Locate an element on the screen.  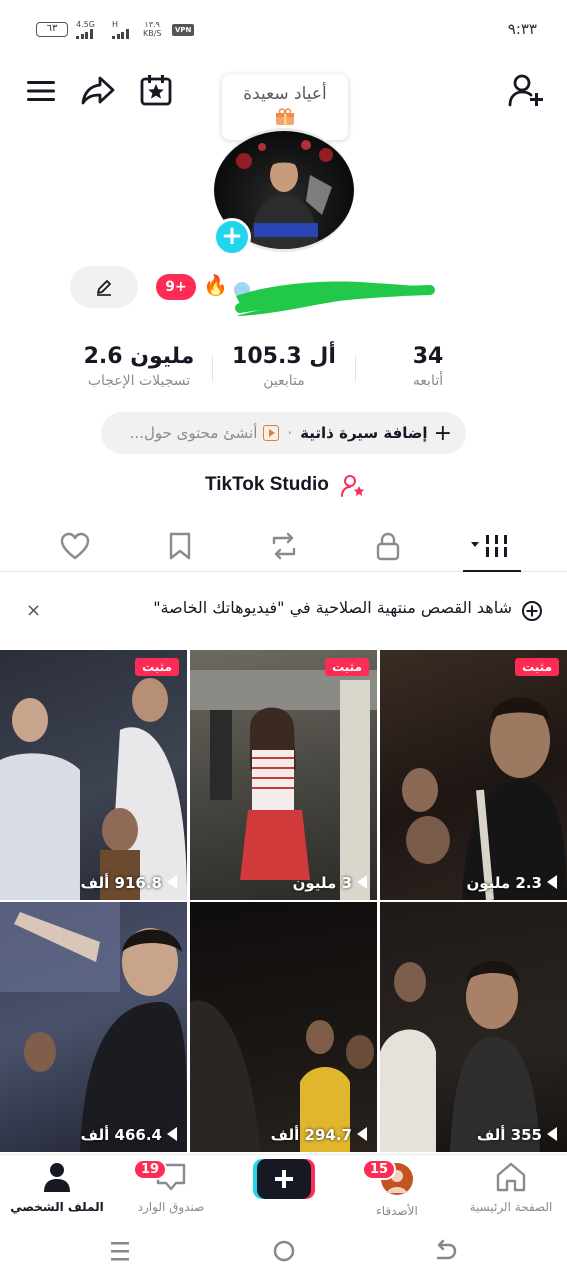
creator-star-icon is located at coordinates (353, 486).